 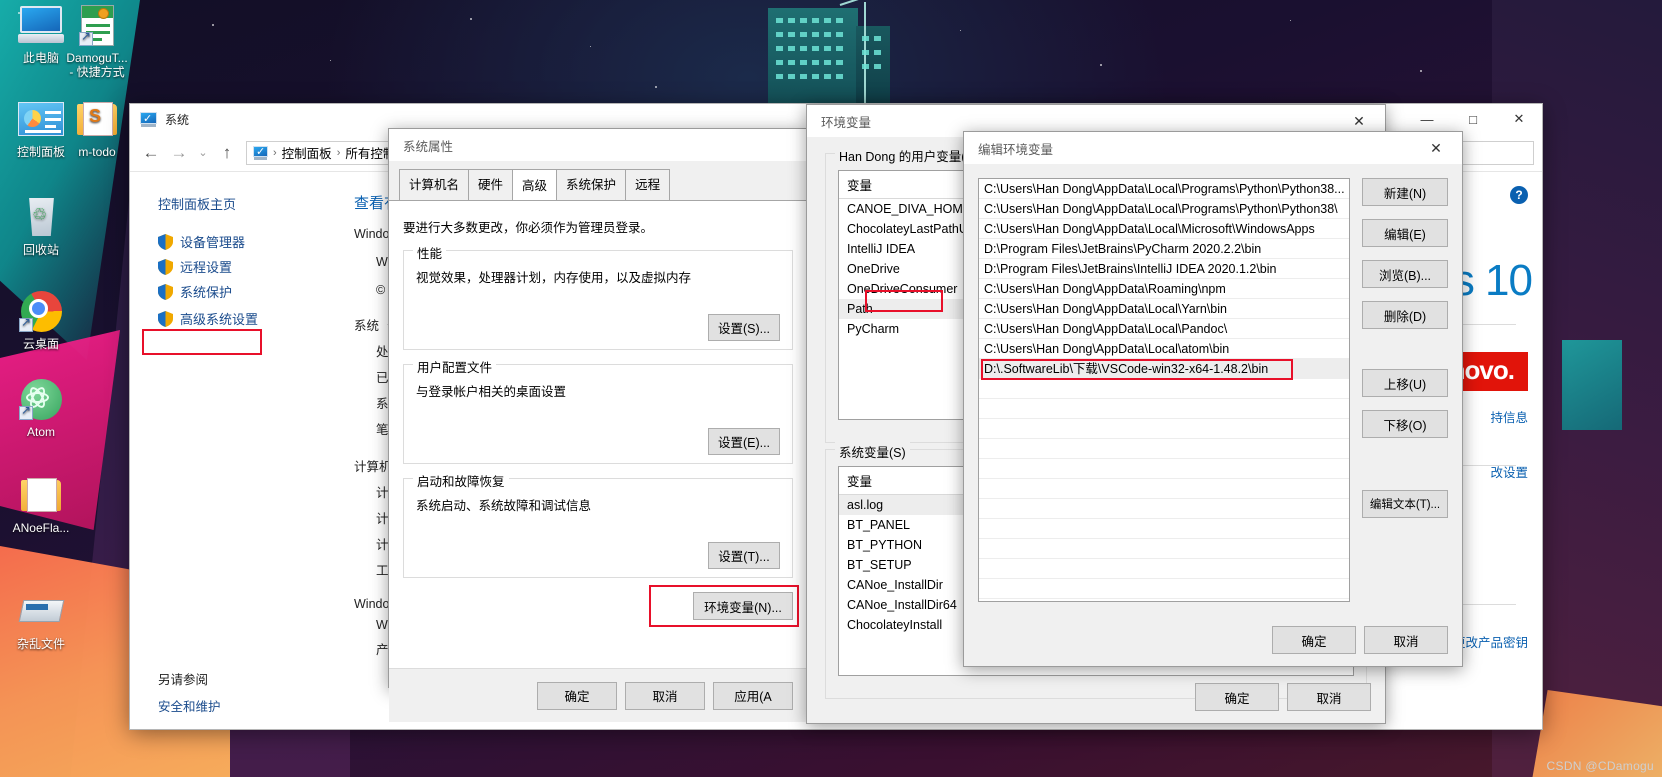 What do you see at coordinates (1436, 148) in the screenshot?
I see `close-icon: ✕` at bounding box center [1436, 148].